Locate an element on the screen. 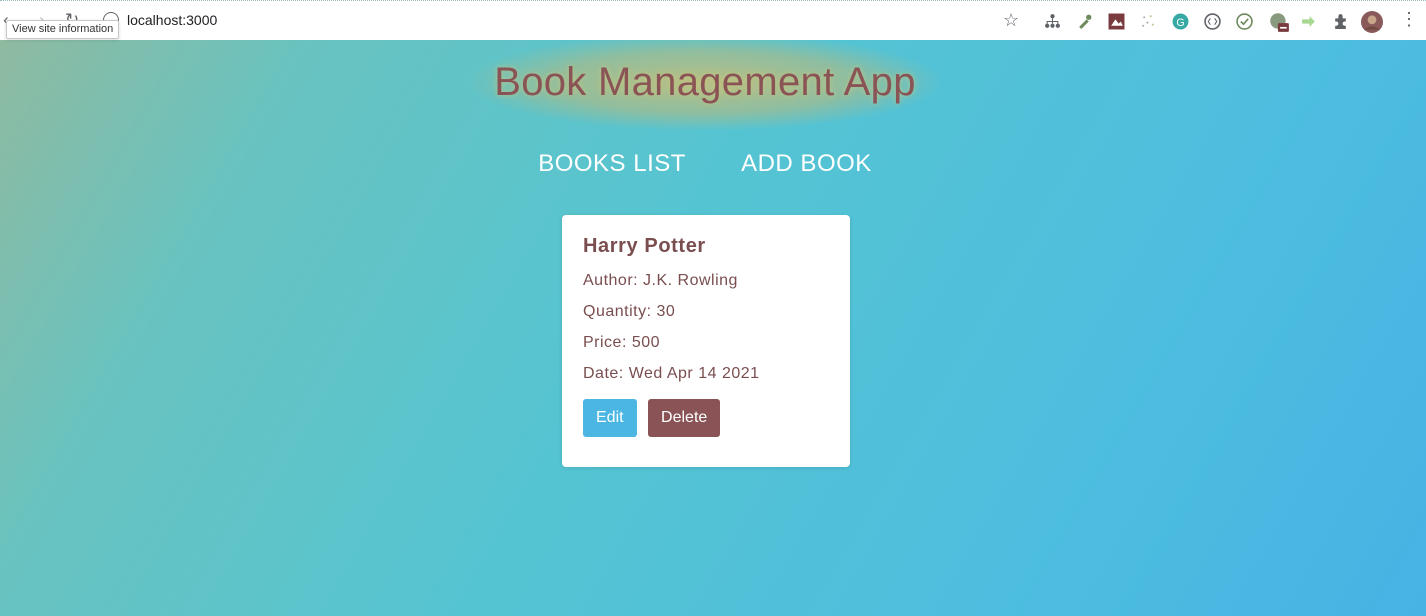 This screenshot has height=616, width=1426. site-info-tooltip: View site information is located at coordinates (63, 29).